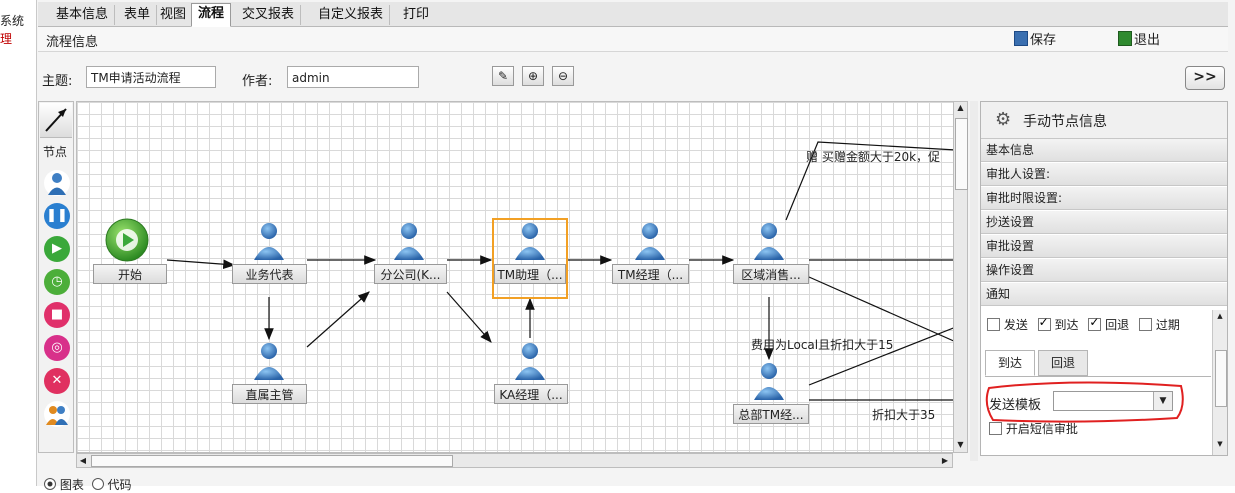  I want to click on pause-node-tool: ❚❚, so click(57, 216).